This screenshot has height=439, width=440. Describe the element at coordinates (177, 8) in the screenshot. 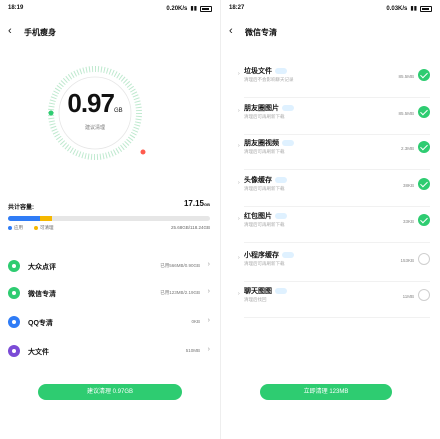

I see `network-speed: 0.20K/s` at that location.